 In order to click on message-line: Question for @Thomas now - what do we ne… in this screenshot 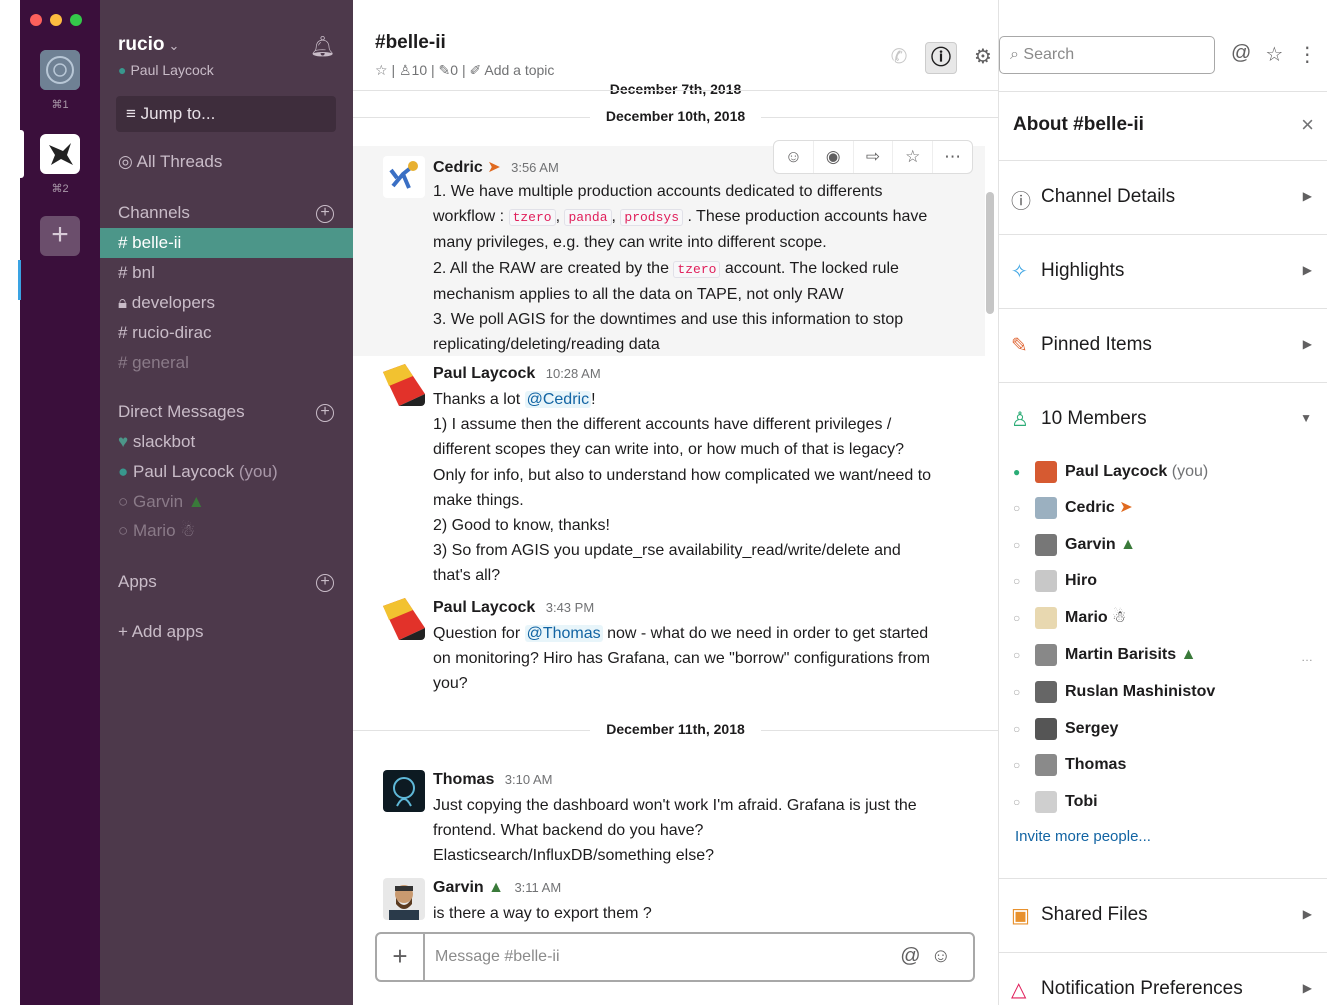, I will do `click(705, 633)`.